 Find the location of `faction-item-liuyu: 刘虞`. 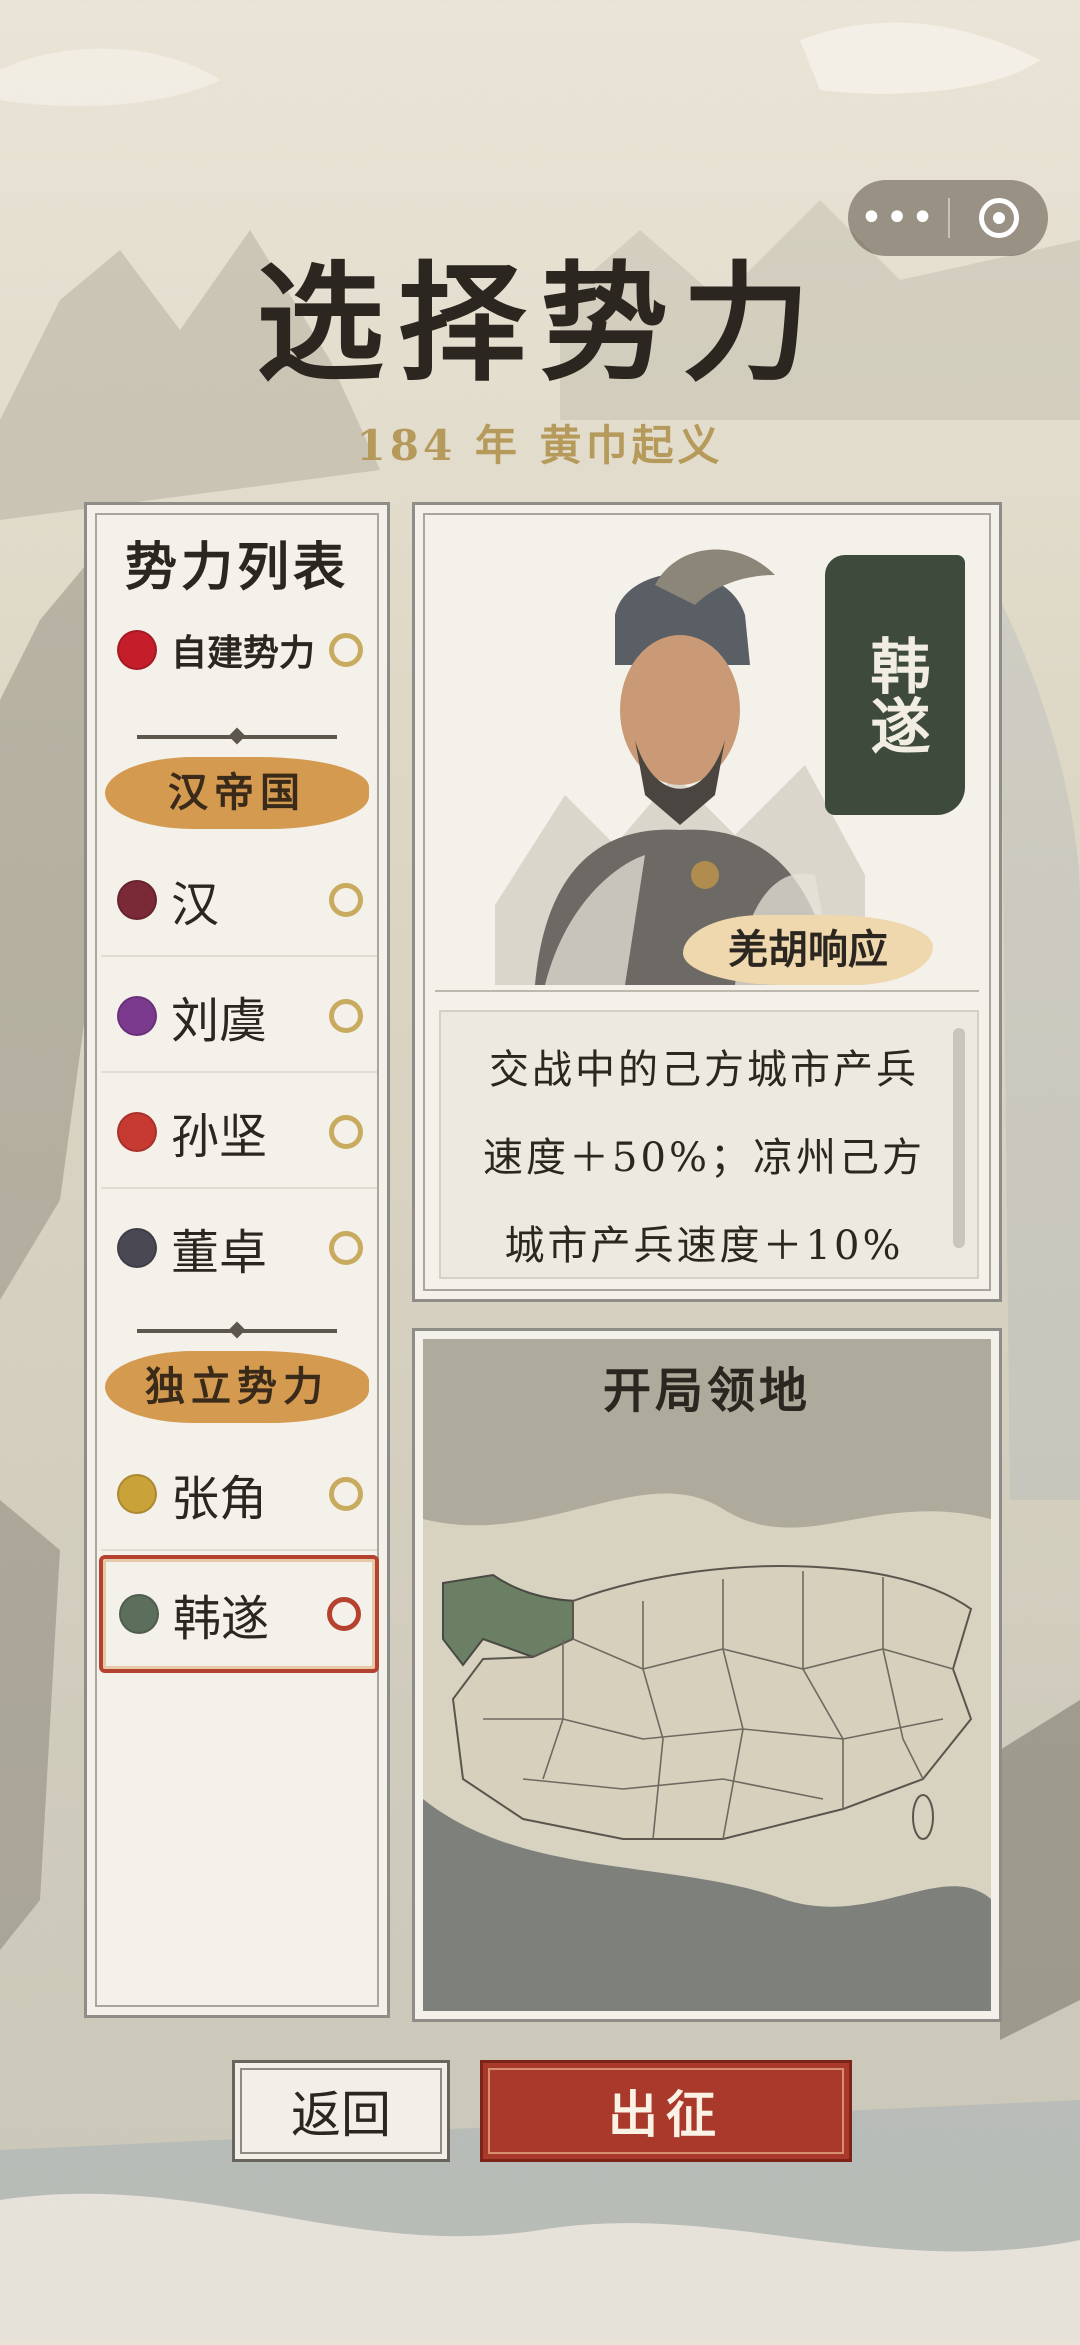

faction-item-liuyu: 刘虞 is located at coordinates (239, 1017).